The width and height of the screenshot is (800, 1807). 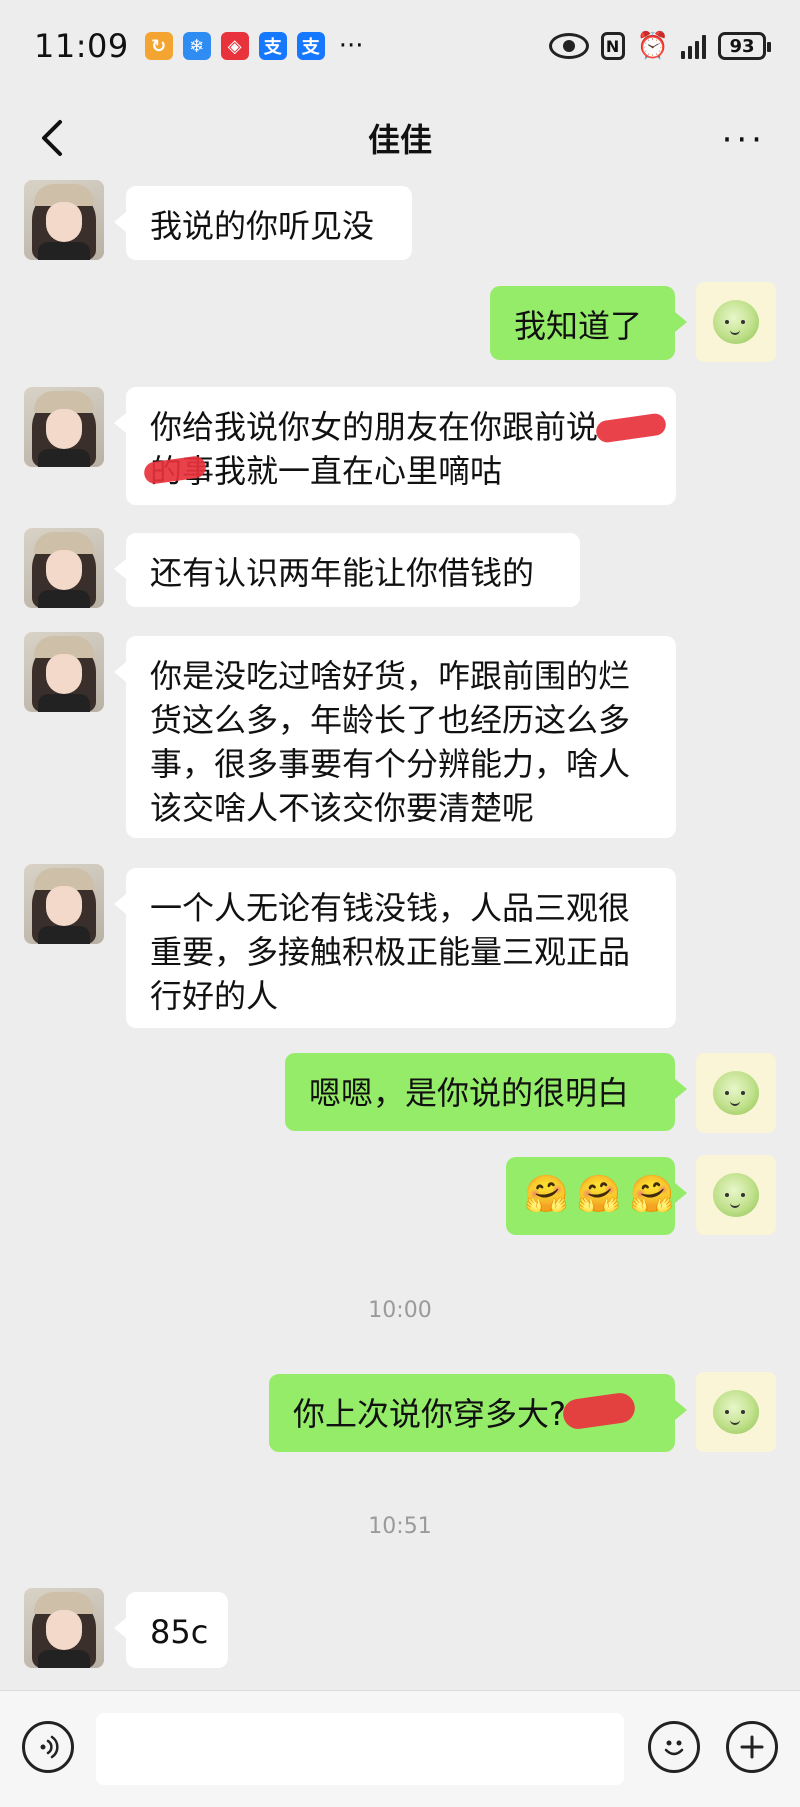 What do you see at coordinates (612, 46) in the screenshot?
I see `nfc-icon: N` at bounding box center [612, 46].